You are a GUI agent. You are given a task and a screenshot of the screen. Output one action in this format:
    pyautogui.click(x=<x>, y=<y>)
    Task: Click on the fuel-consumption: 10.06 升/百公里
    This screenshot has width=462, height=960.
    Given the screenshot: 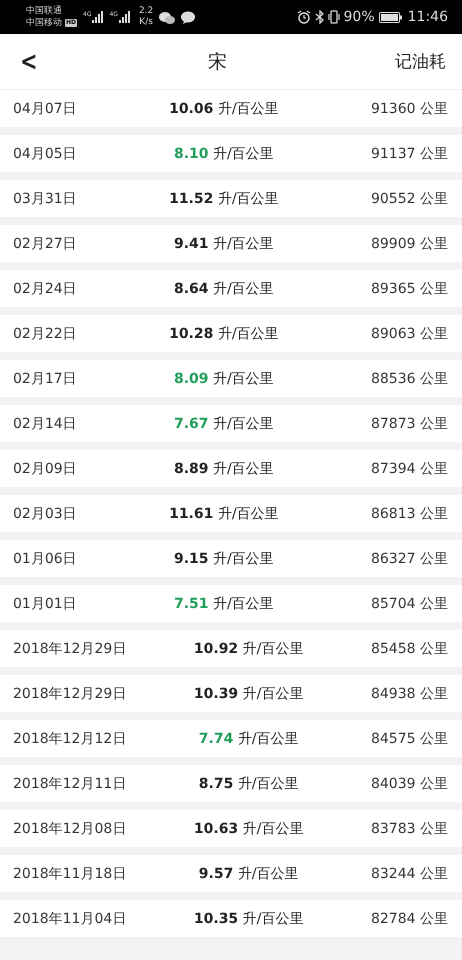 What is the action you would take?
    pyautogui.click(x=224, y=109)
    